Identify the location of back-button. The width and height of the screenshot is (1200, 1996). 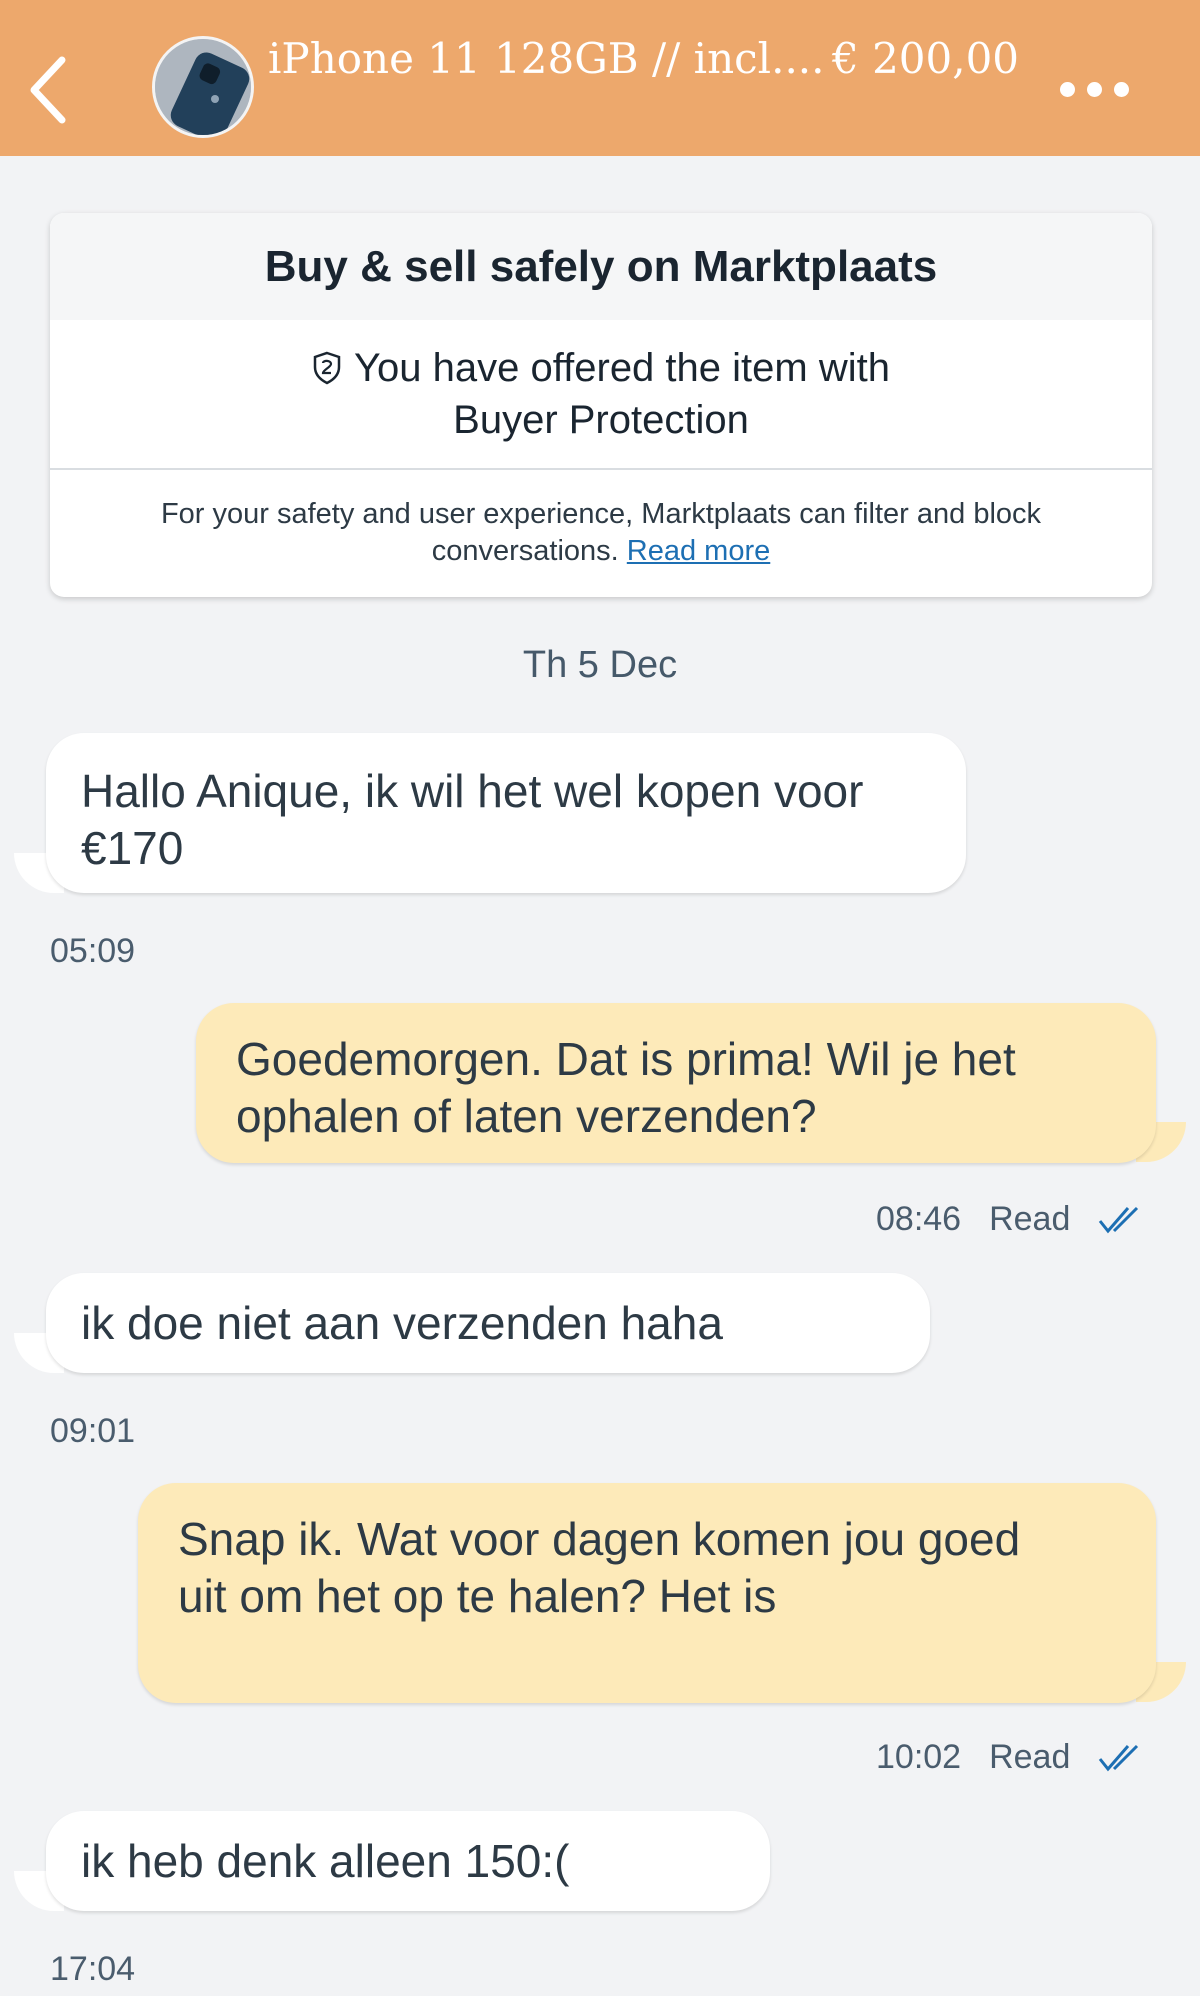
(50, 88).